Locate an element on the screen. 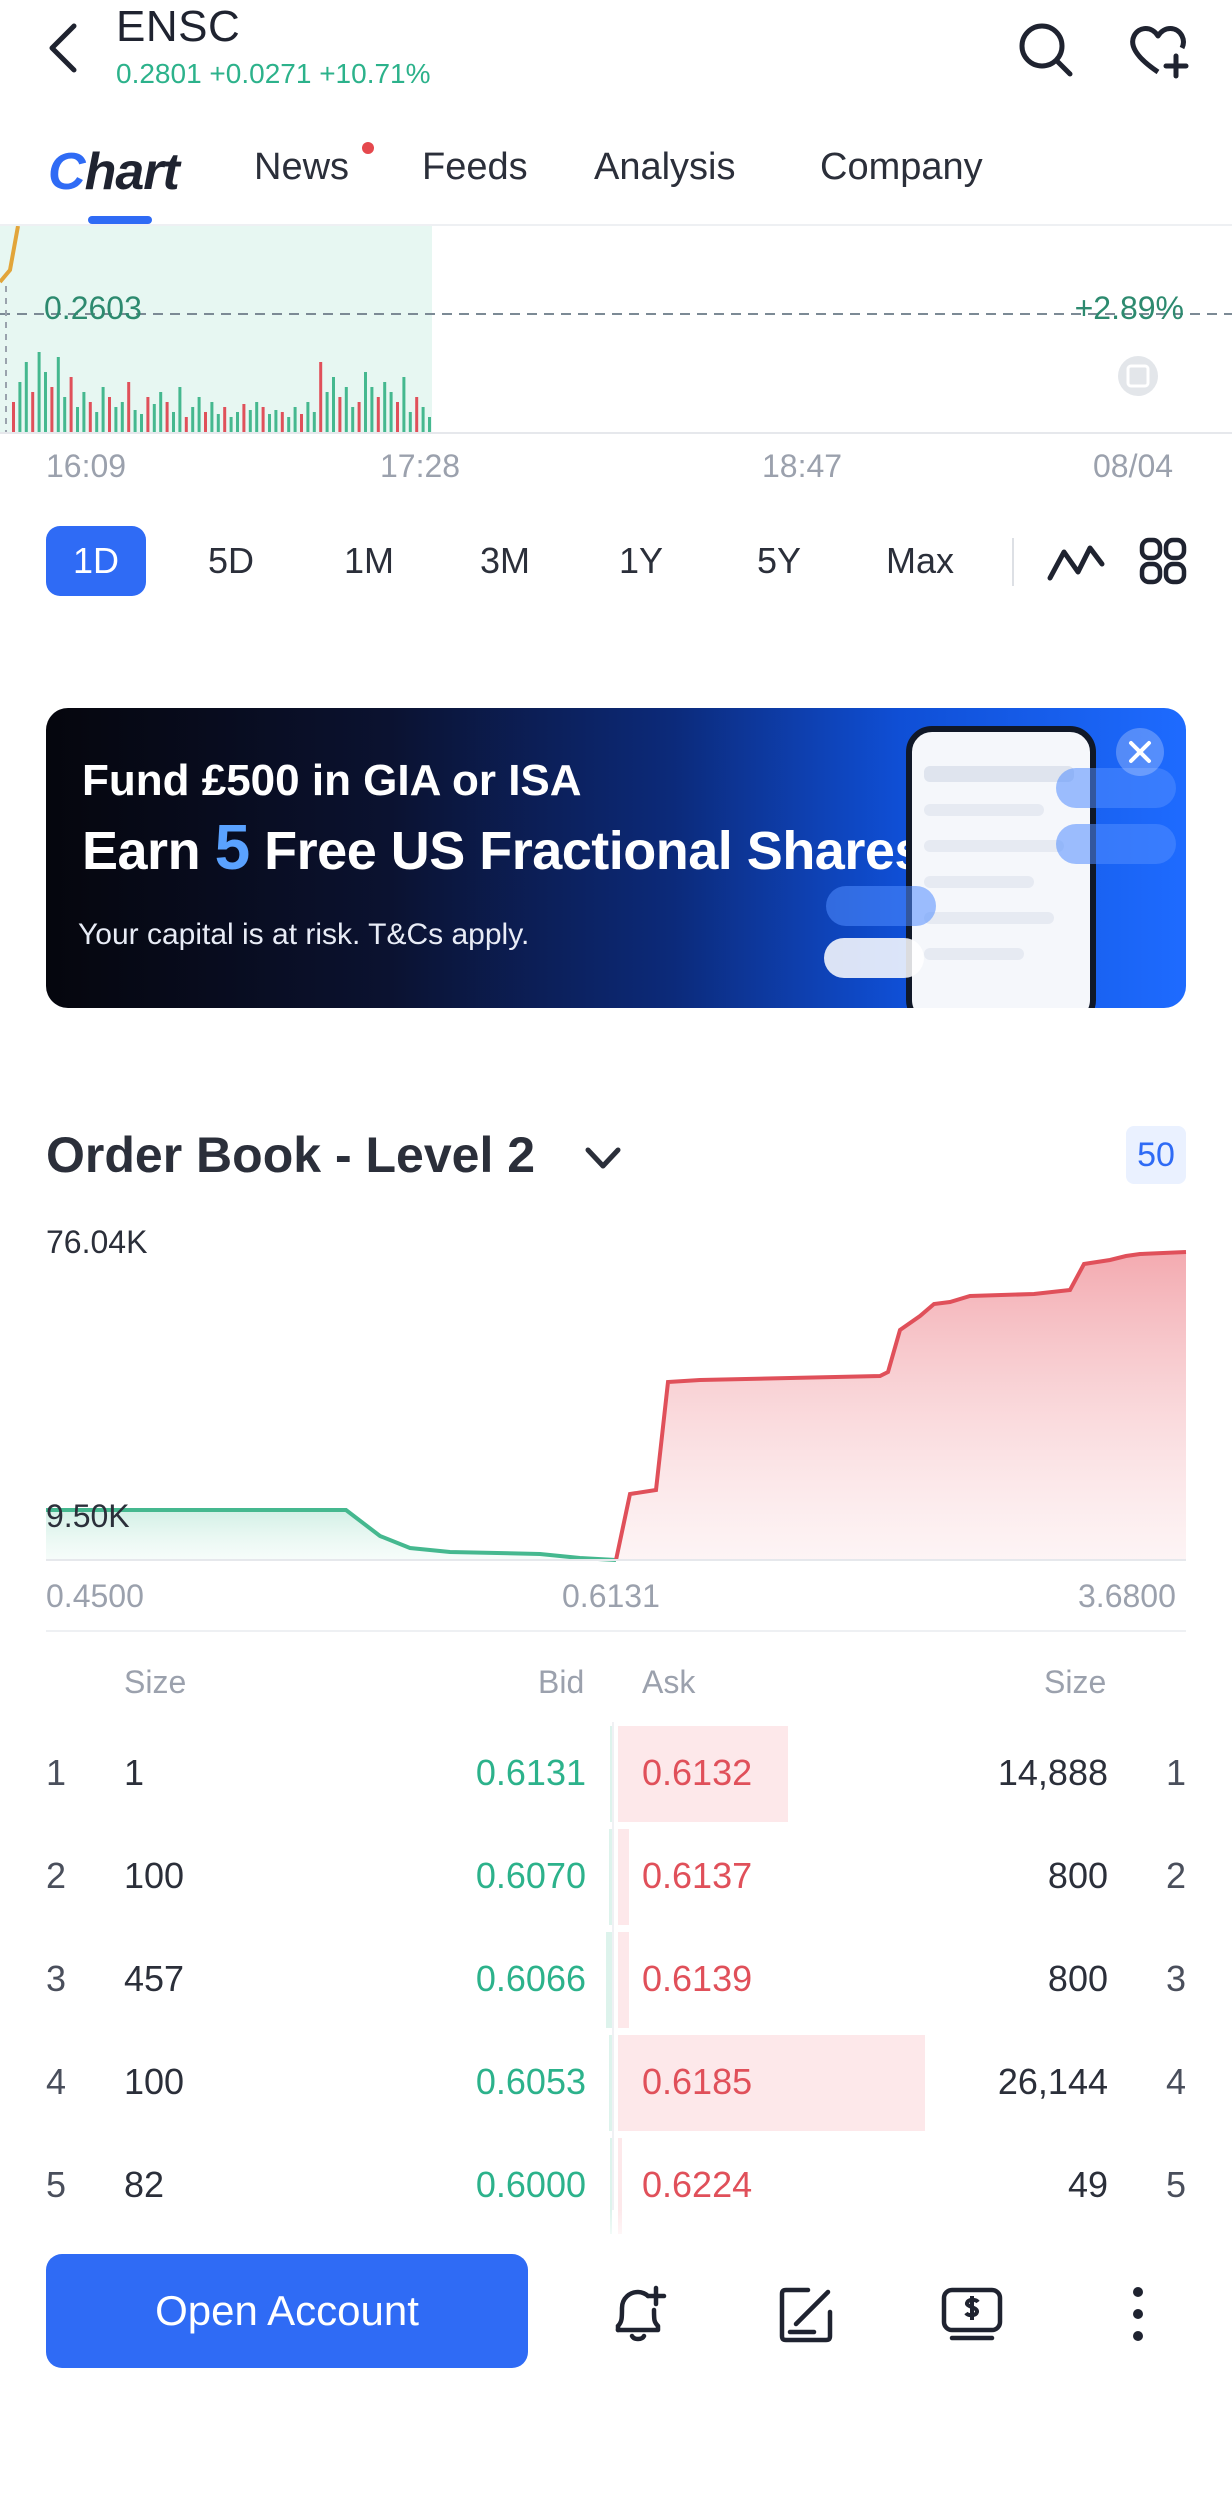  period-1d: 1D is located at coordinates (96, 561).